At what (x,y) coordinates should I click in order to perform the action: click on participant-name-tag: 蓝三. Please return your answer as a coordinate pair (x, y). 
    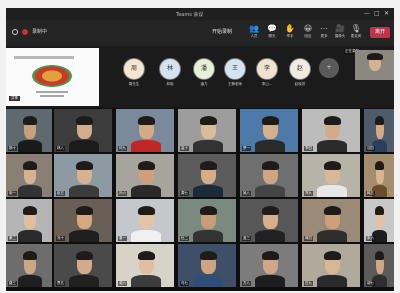
    Looking at the image, I should click on (246, 238).